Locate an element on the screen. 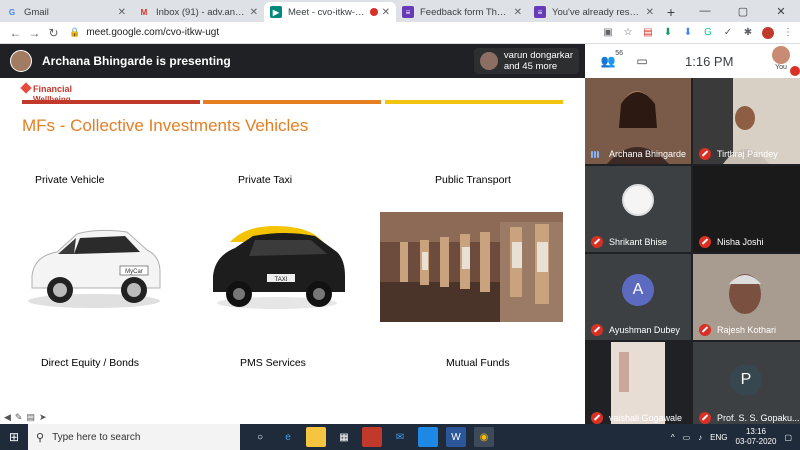 This screenshot has width=800, height=450. tab-responded: ≡ You've already responded ✕ is located at coordinates (594, 12).